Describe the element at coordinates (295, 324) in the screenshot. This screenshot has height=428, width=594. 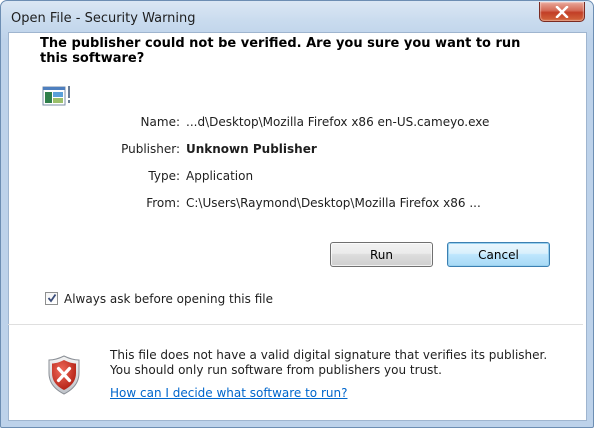
I see `separator` at that location.